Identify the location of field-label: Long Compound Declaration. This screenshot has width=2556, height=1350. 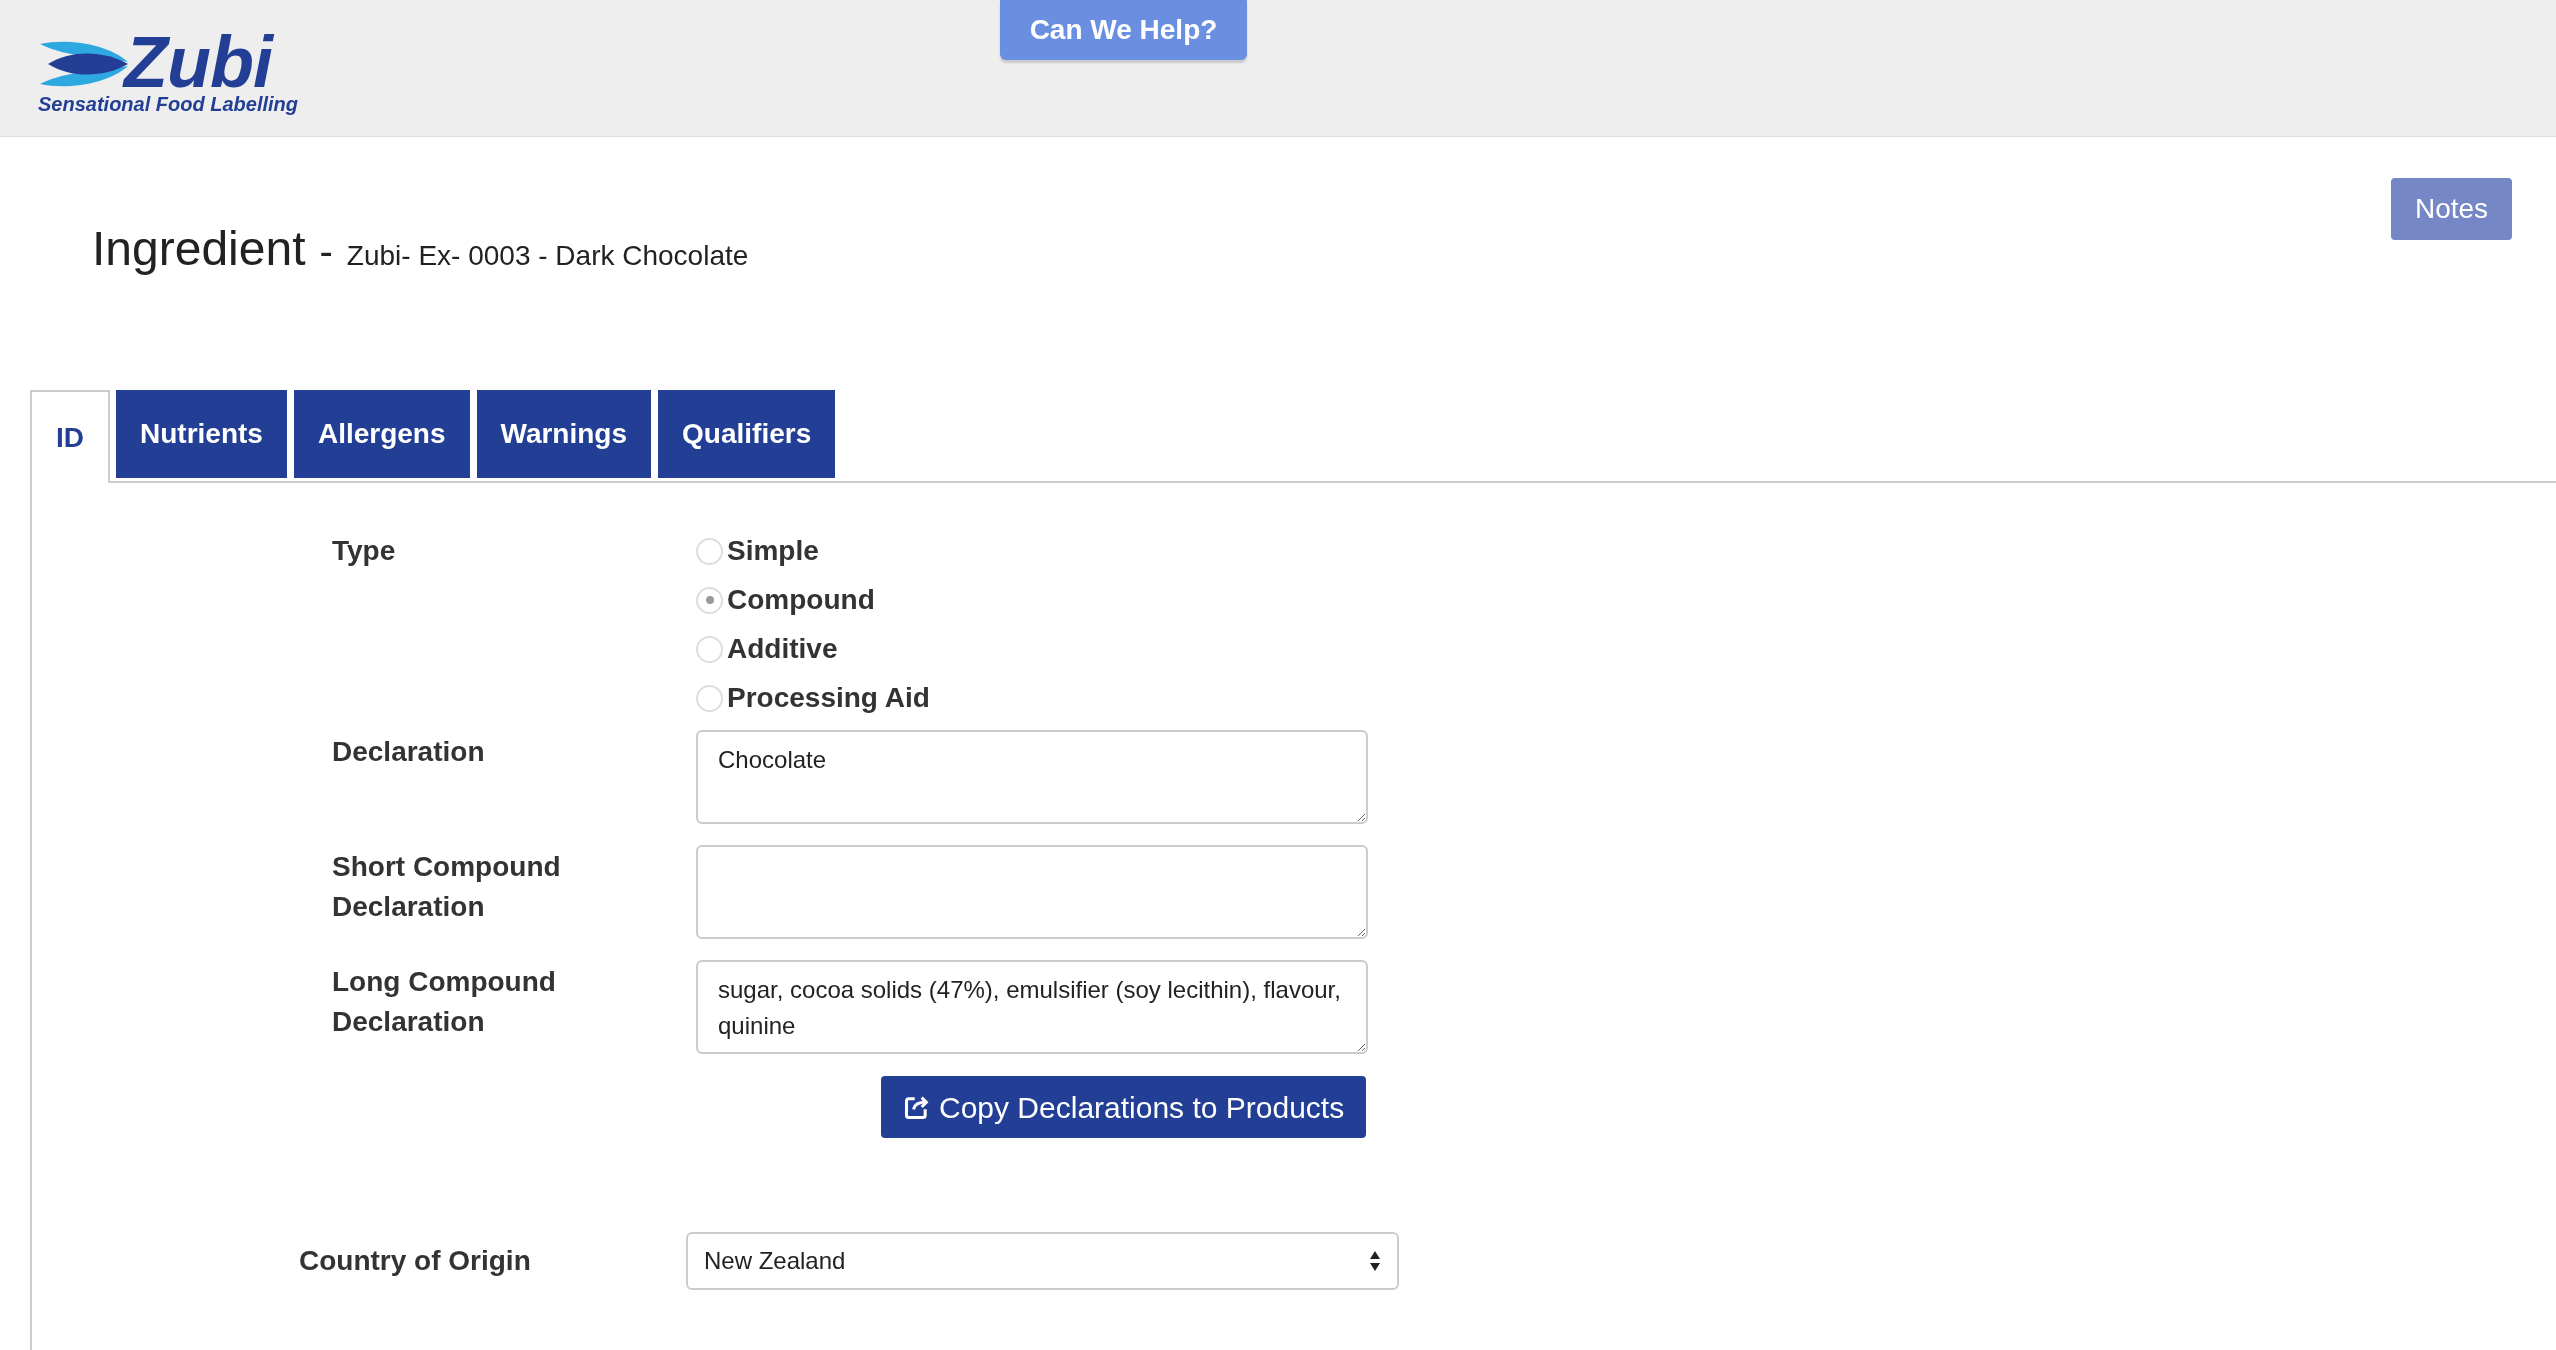
(444, 1002).